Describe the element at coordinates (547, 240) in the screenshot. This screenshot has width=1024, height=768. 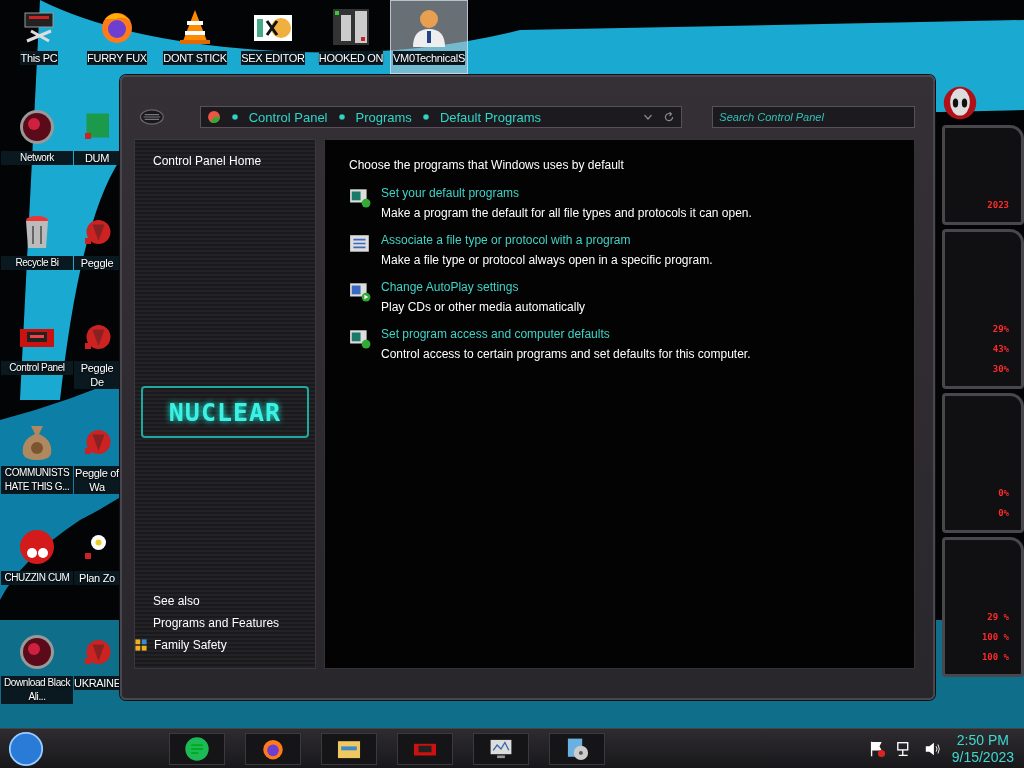
I see `task-link: Associate a file type or protocol with a program` at that location.